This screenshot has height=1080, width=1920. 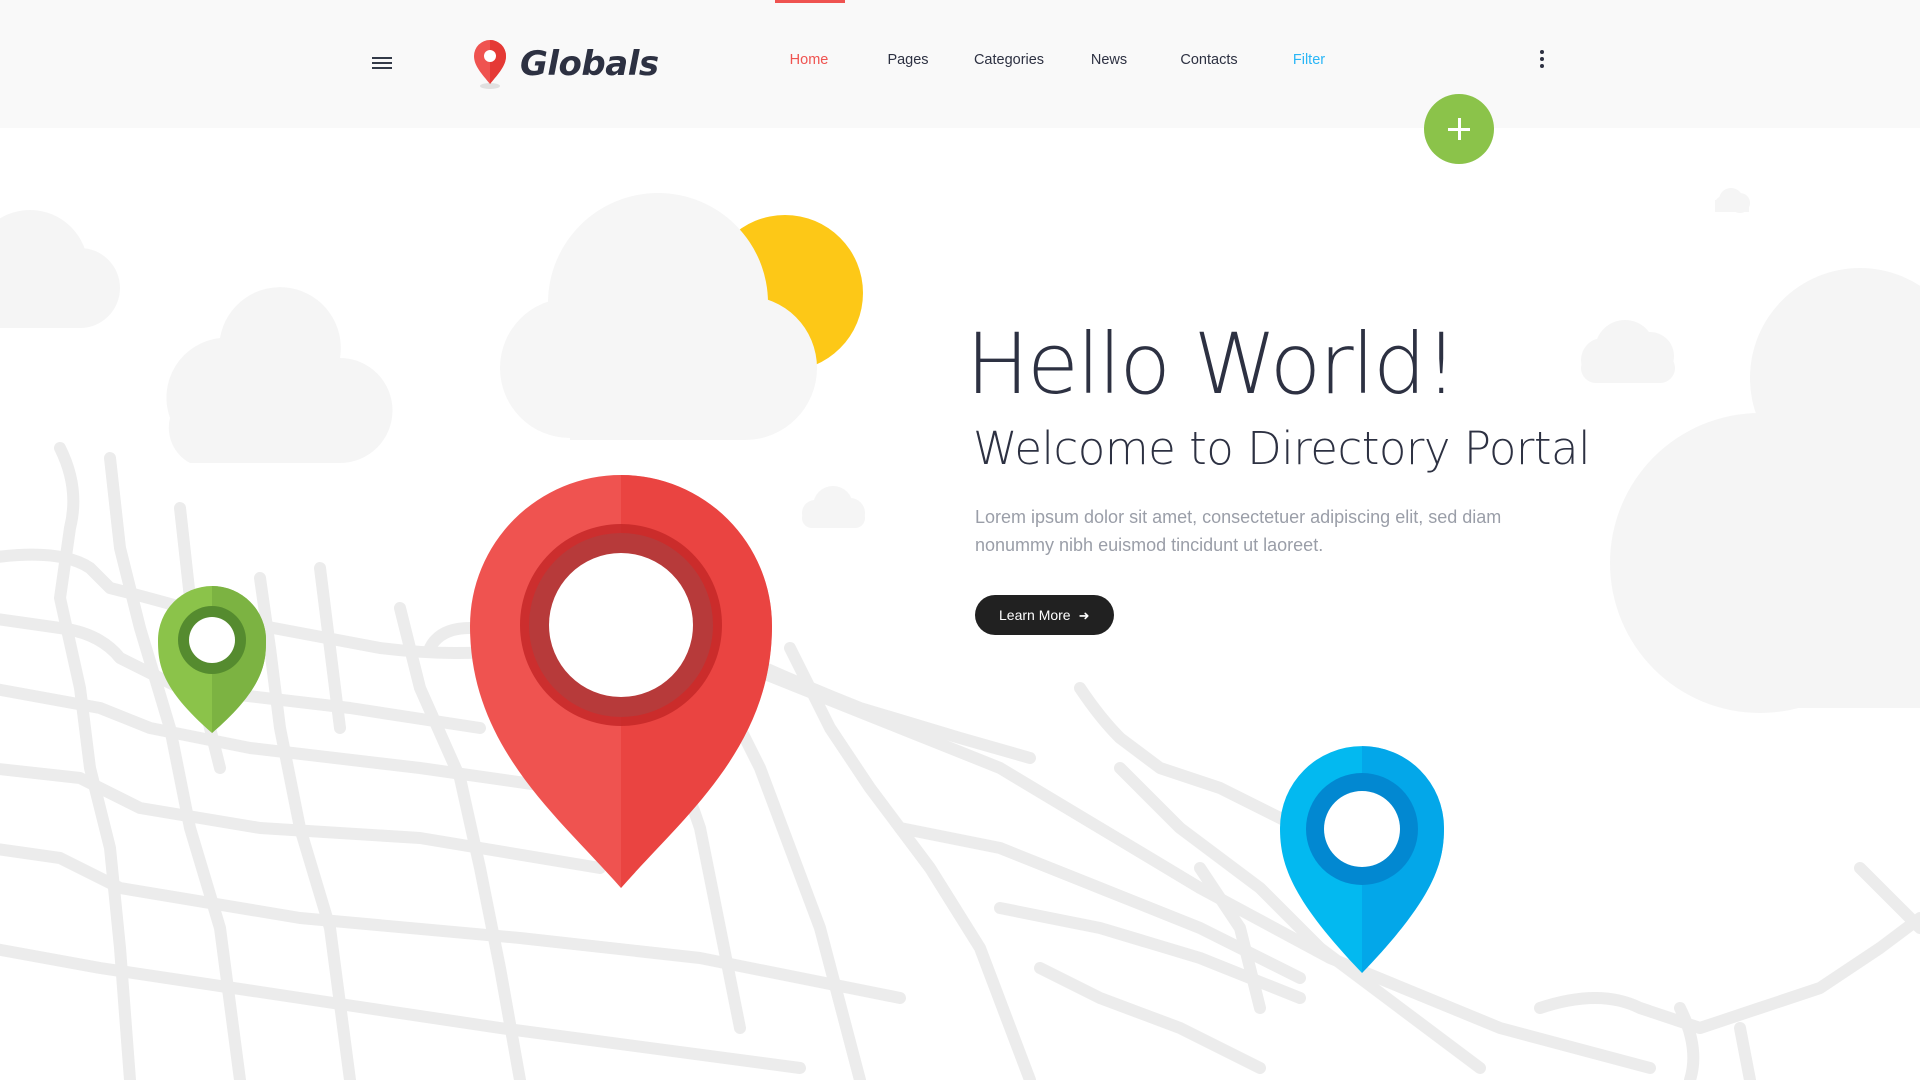 I want to click on vertical-dots-icon, so click(x=1542, y=52).